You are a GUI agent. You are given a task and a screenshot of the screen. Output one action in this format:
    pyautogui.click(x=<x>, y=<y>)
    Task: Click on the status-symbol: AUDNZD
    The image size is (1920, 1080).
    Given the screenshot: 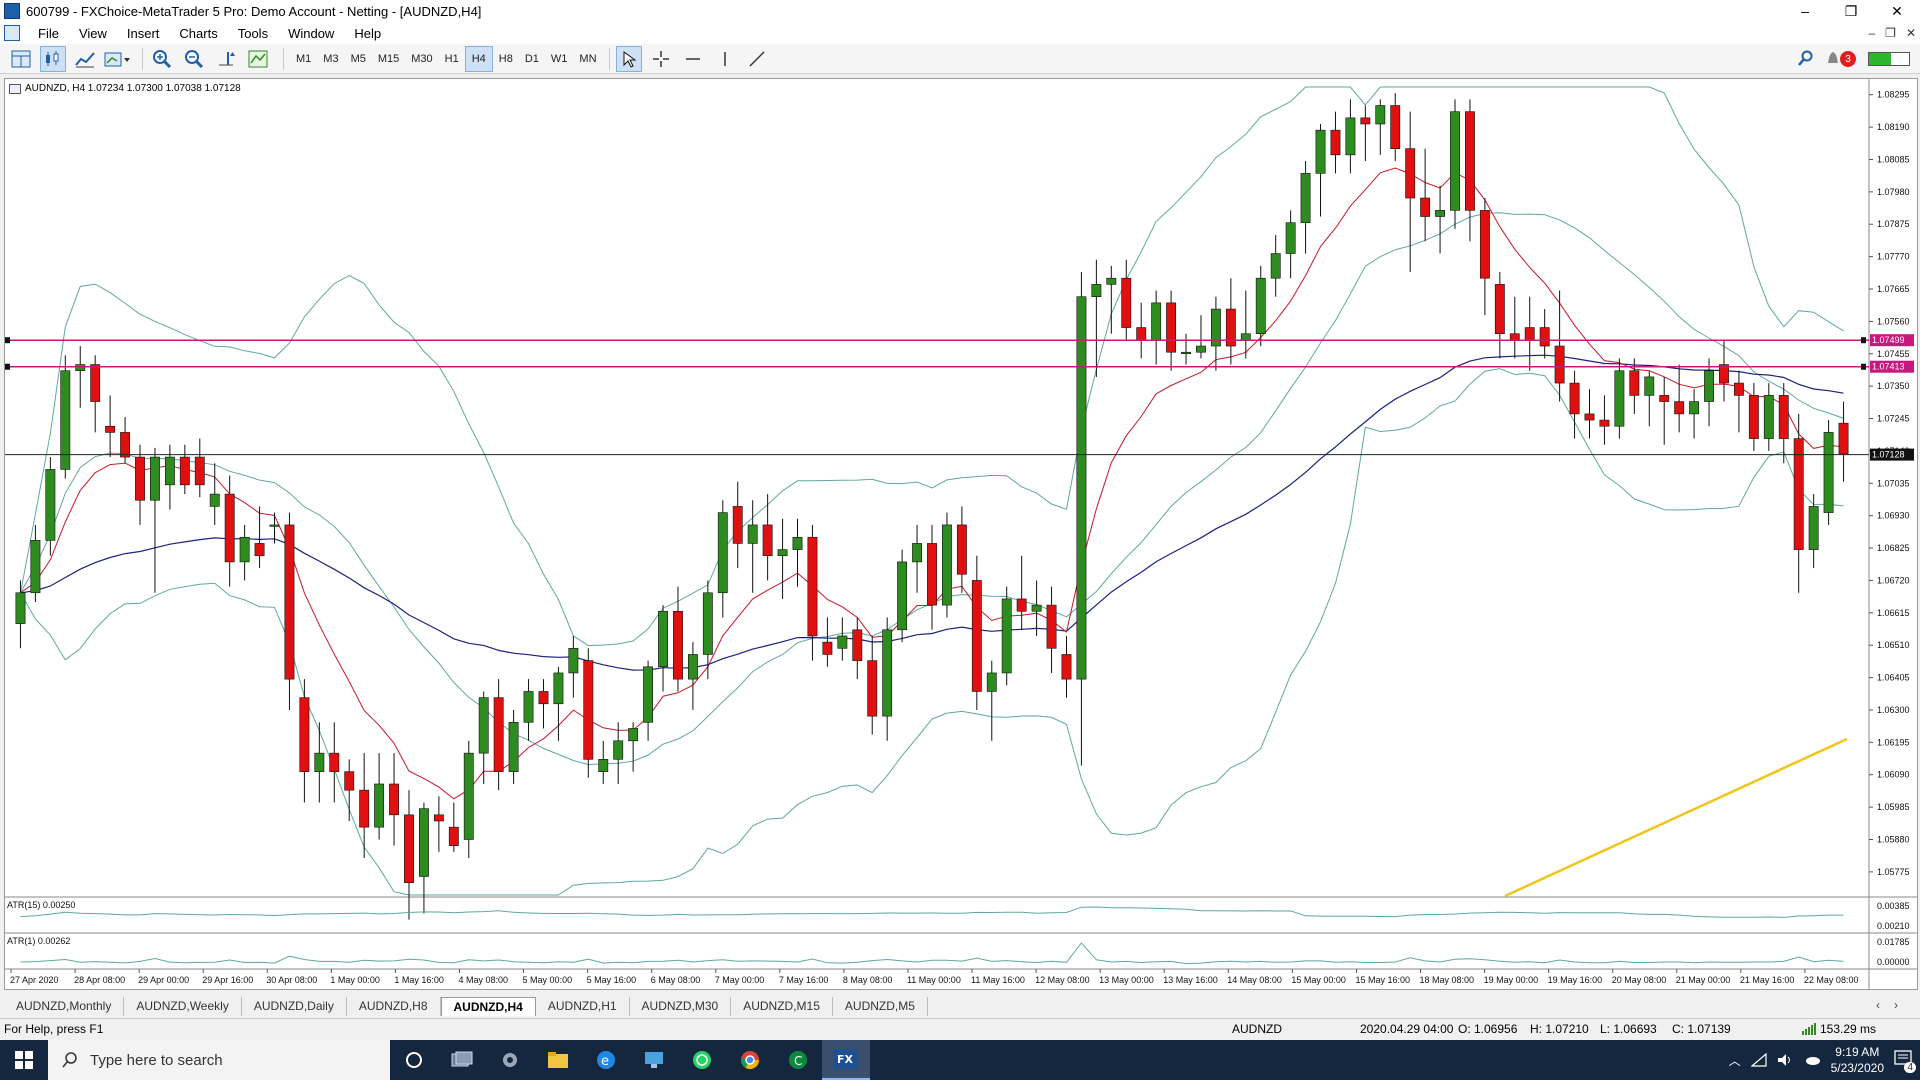 What is the action you would take?
    pyautogui.click(x=1257, y=1029)
    